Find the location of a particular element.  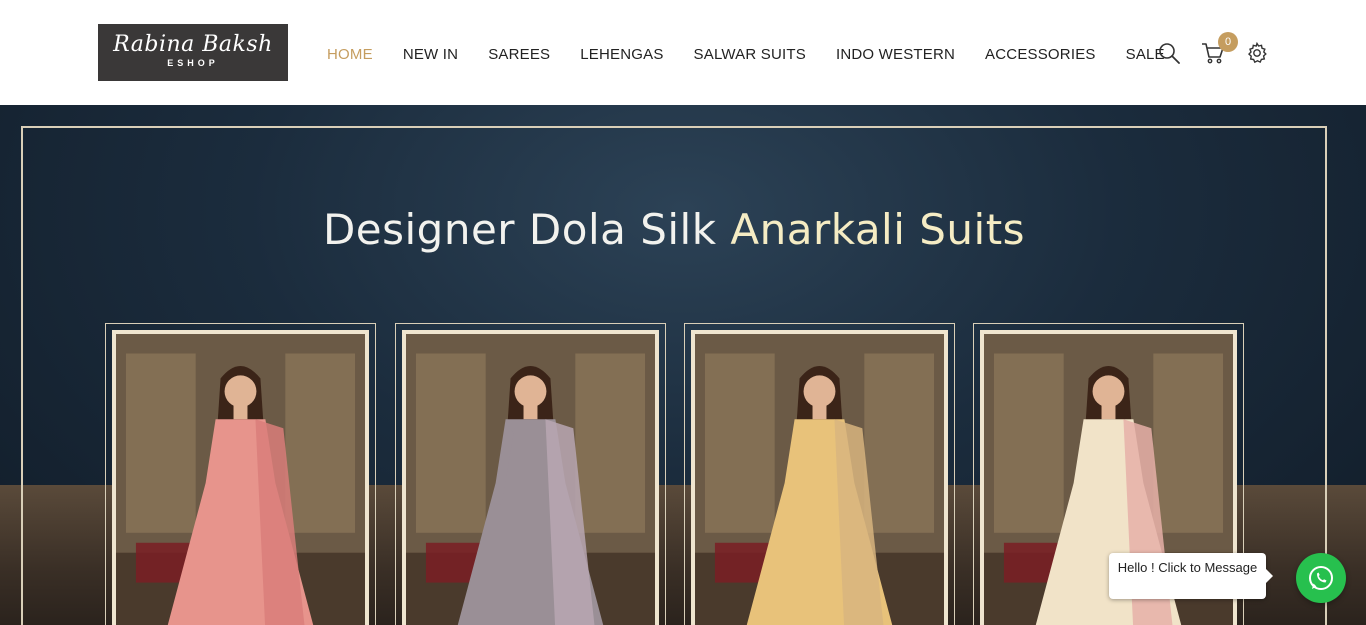

nav-item-sarees: SAREES is located at coordinates (519, 54).